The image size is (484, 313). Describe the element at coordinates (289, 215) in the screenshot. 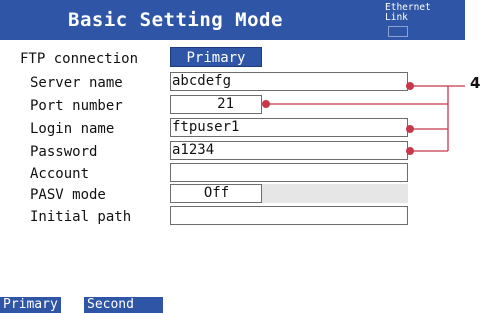

I see `initial-path-field` at that location.